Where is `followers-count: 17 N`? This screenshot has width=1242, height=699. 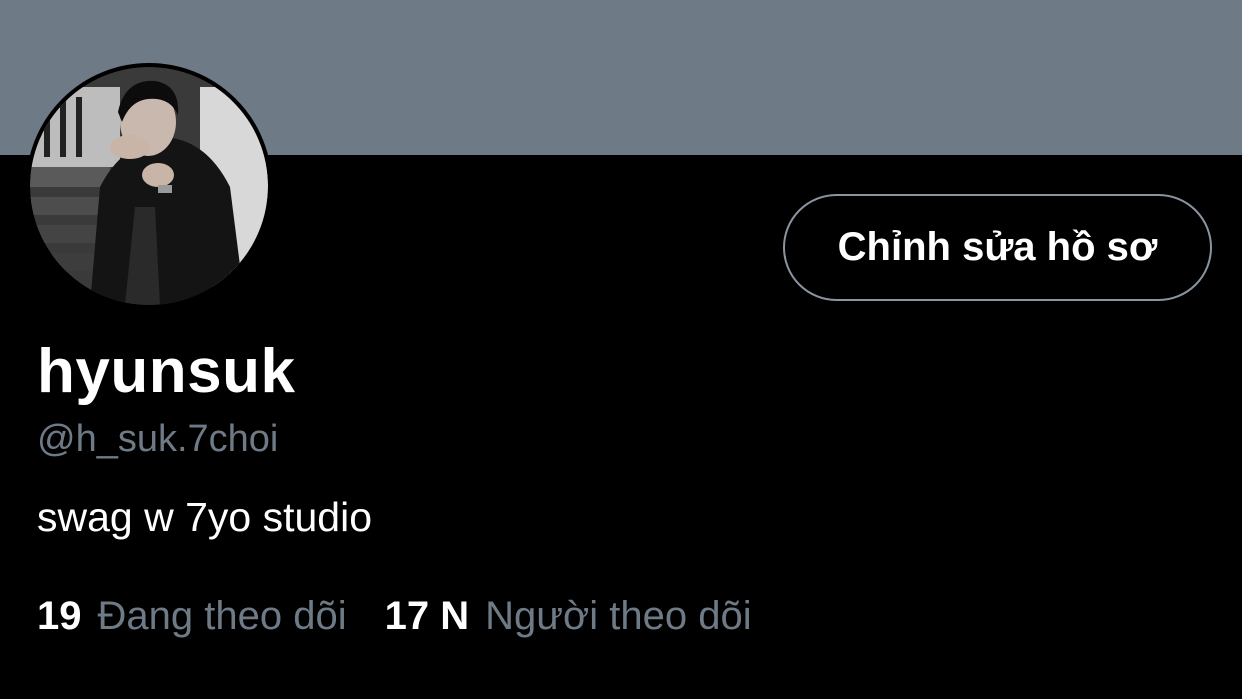
followers-count: 17 N is located at coordinates (427, 616).